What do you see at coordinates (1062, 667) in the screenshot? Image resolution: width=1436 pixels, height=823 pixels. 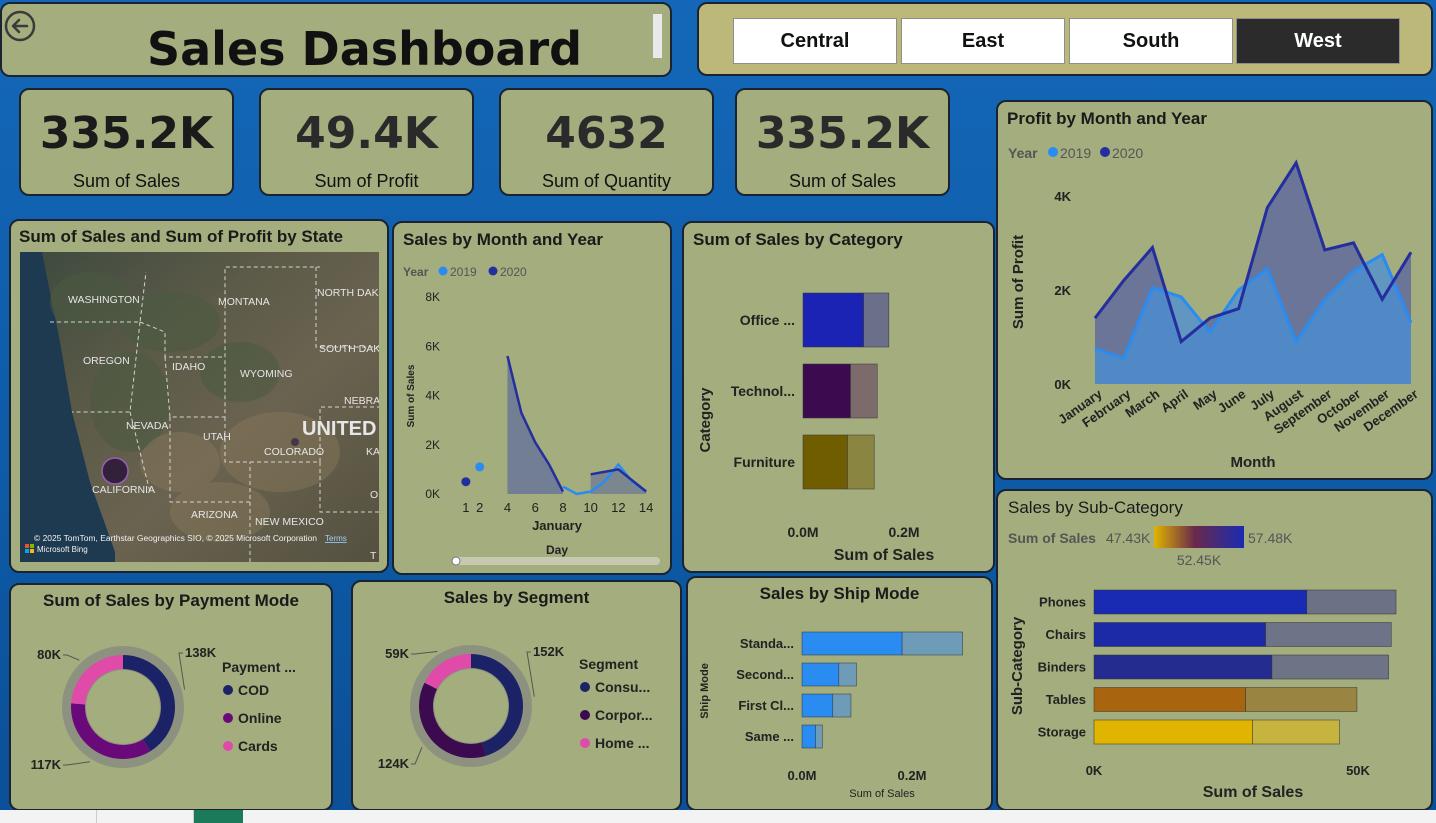 I see `category-label: Binders` at bounding box center [1062, 667].